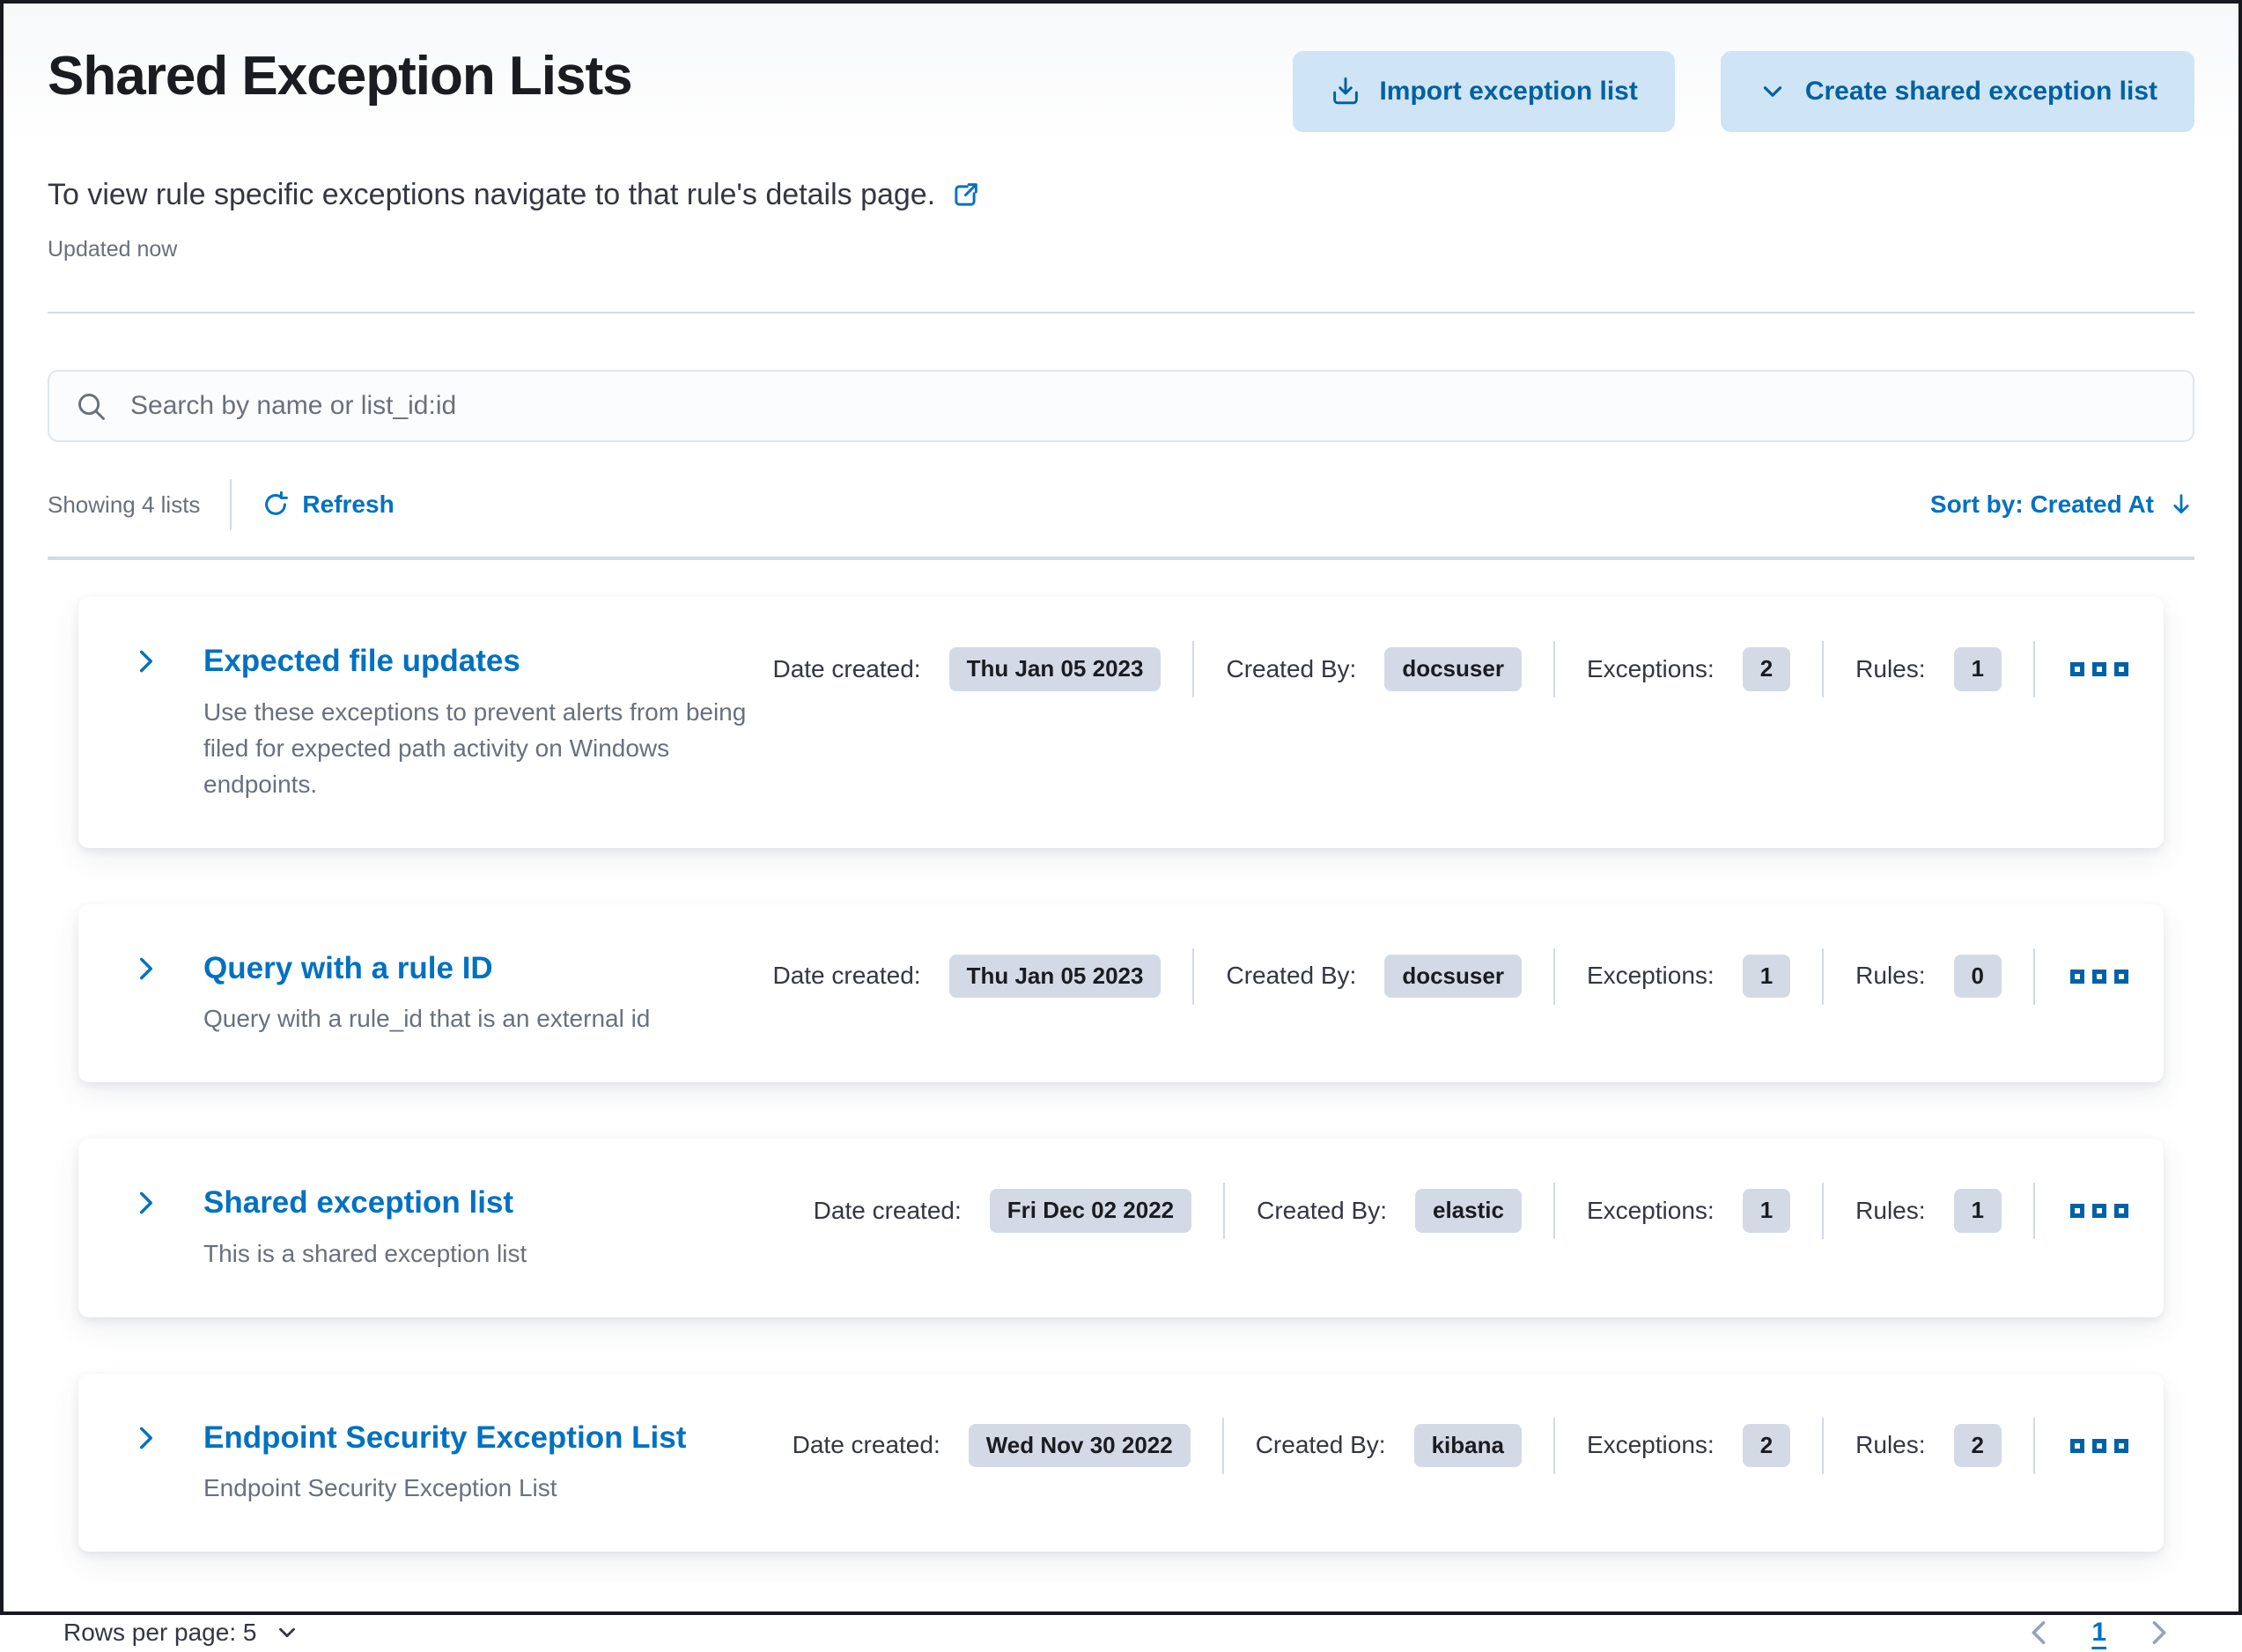 The image size is (2242, 1652). I want to click on list-description: This is a shared exception list, so click(365, 1253).